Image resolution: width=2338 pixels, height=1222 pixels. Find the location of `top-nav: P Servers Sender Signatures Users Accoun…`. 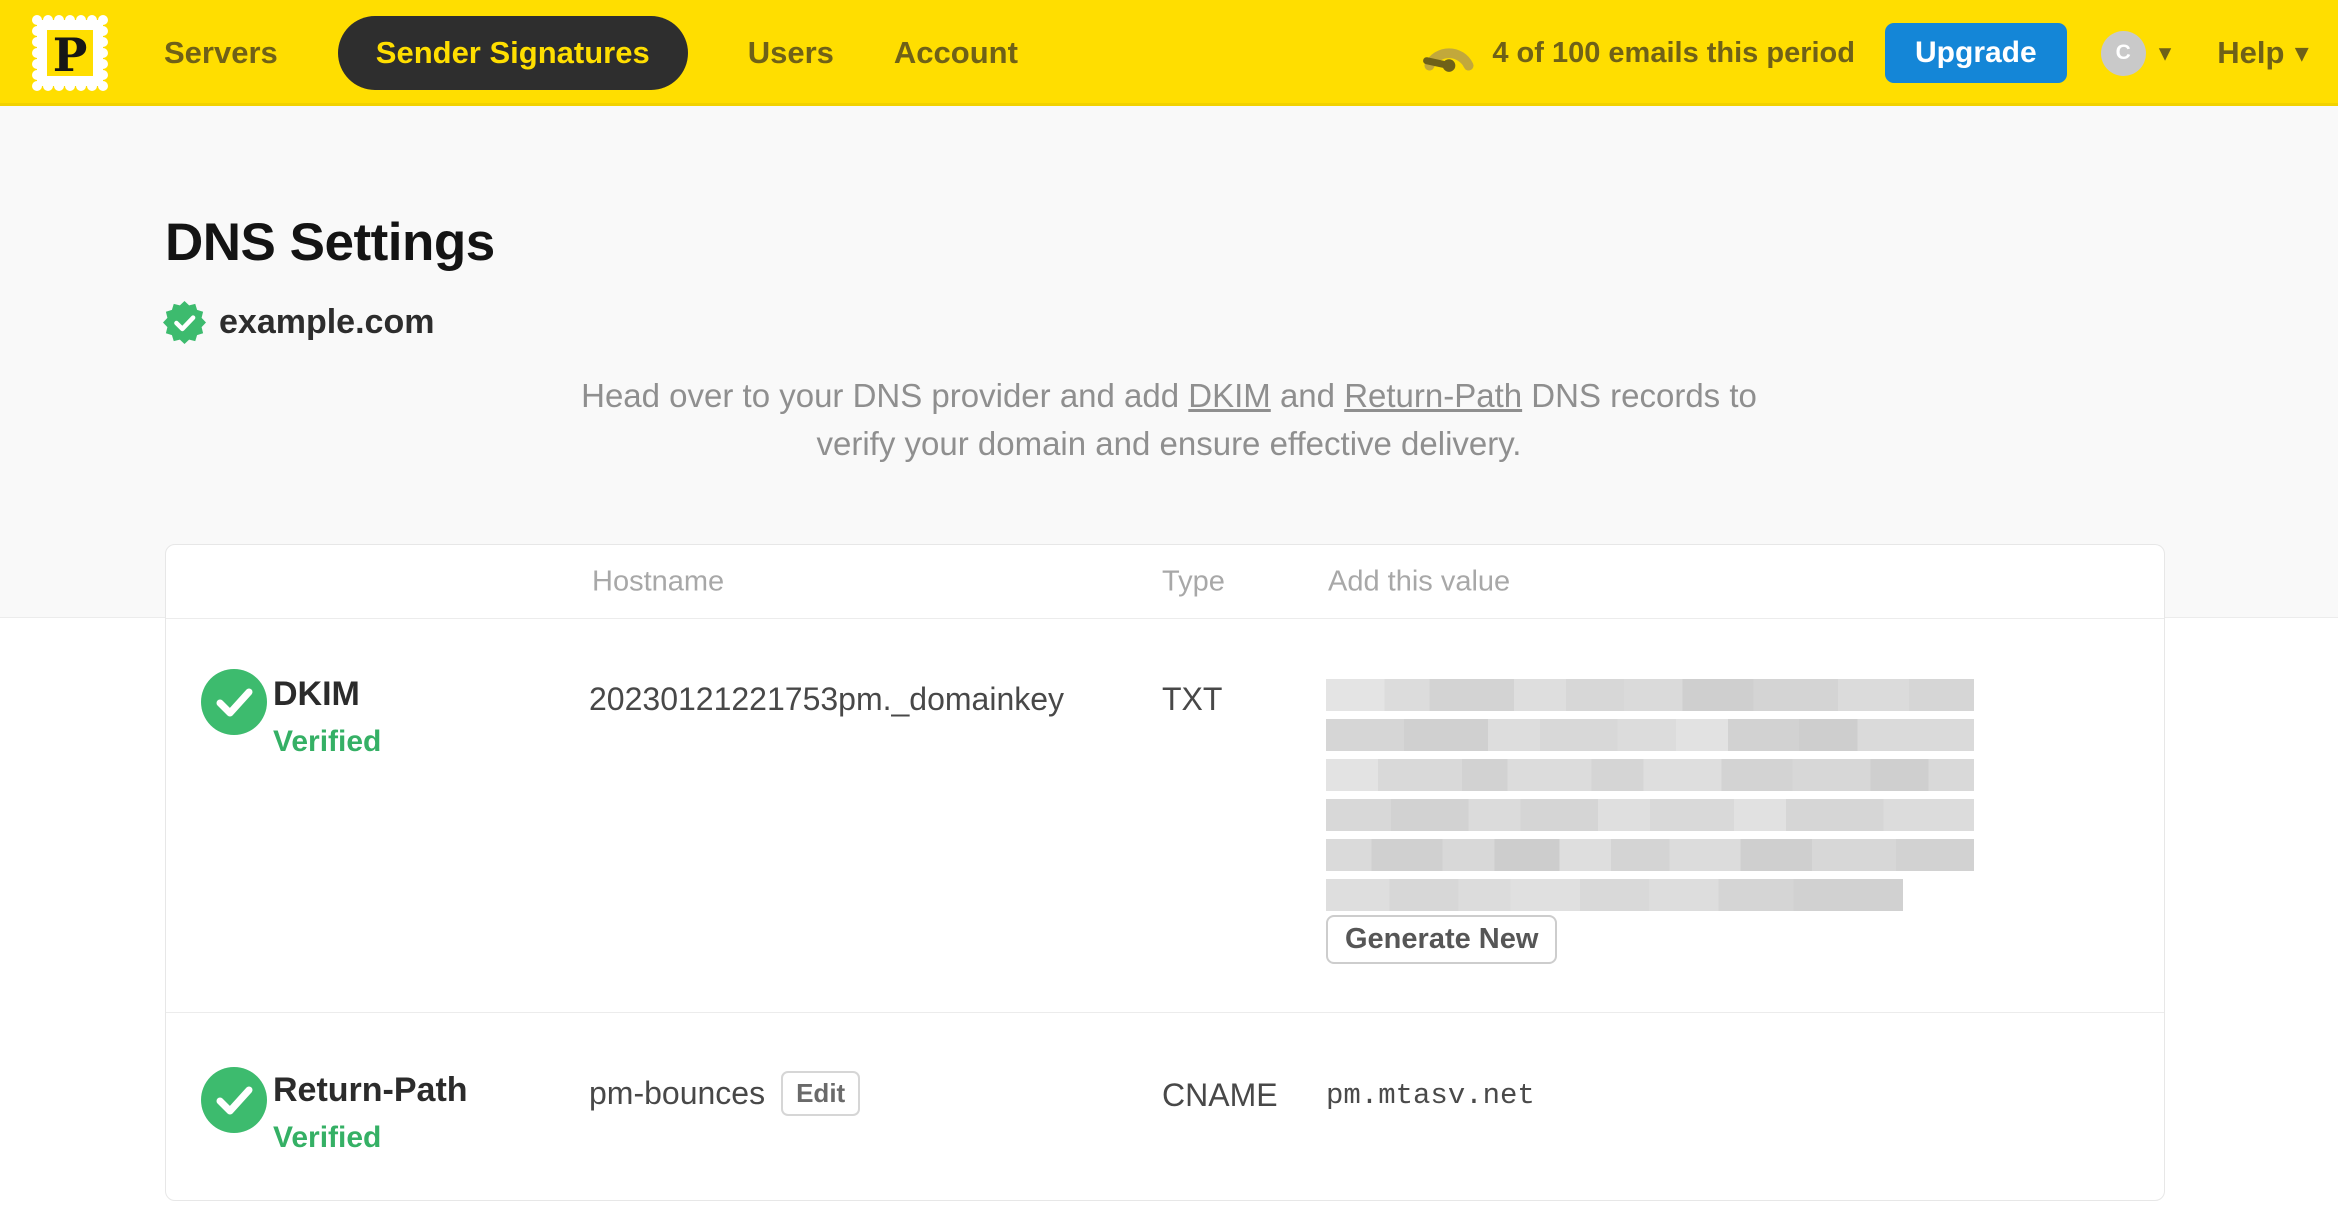

top-nav: P Servers Sender Signatures Users Accoun… is located at coordinates (1169, 53).